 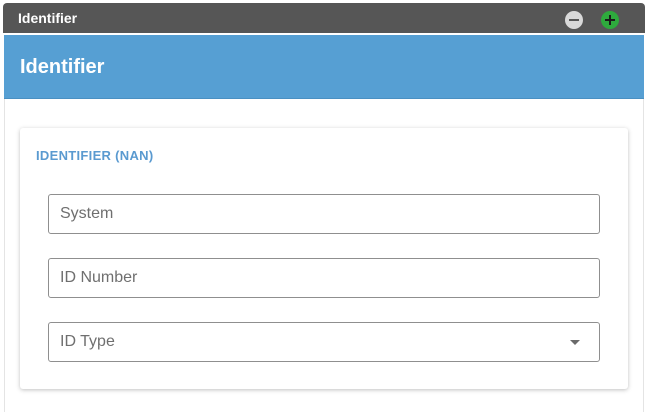 I want to click on id-type-select: ID Type, so click(x=324, y=342).